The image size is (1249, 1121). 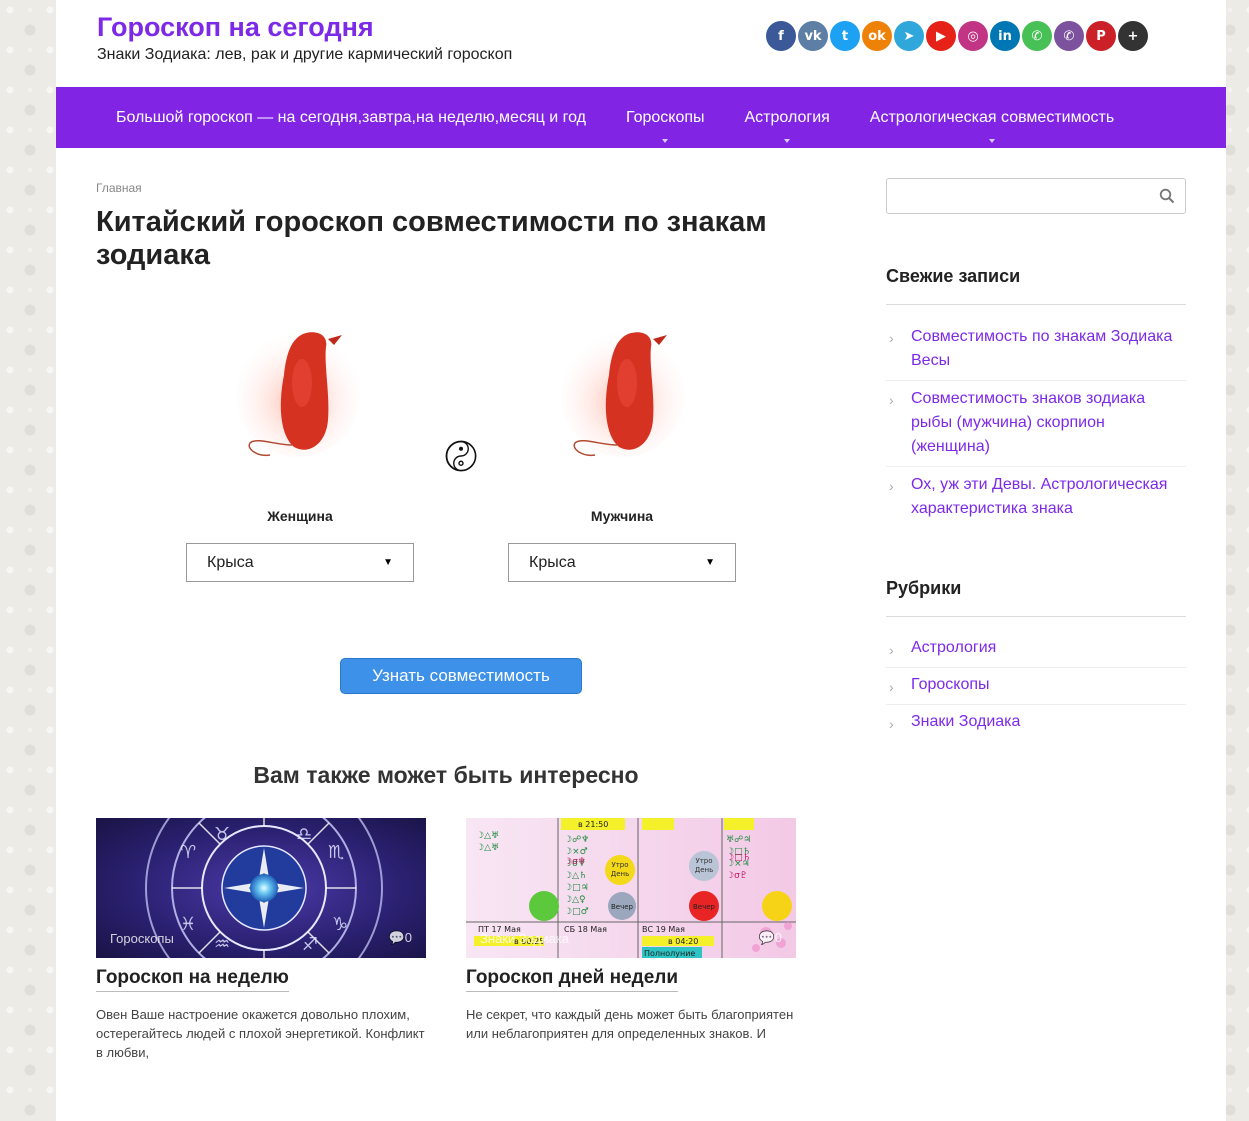 I want to click on site-title: Гороскоп на сегодня, so click(x=235, y=27).